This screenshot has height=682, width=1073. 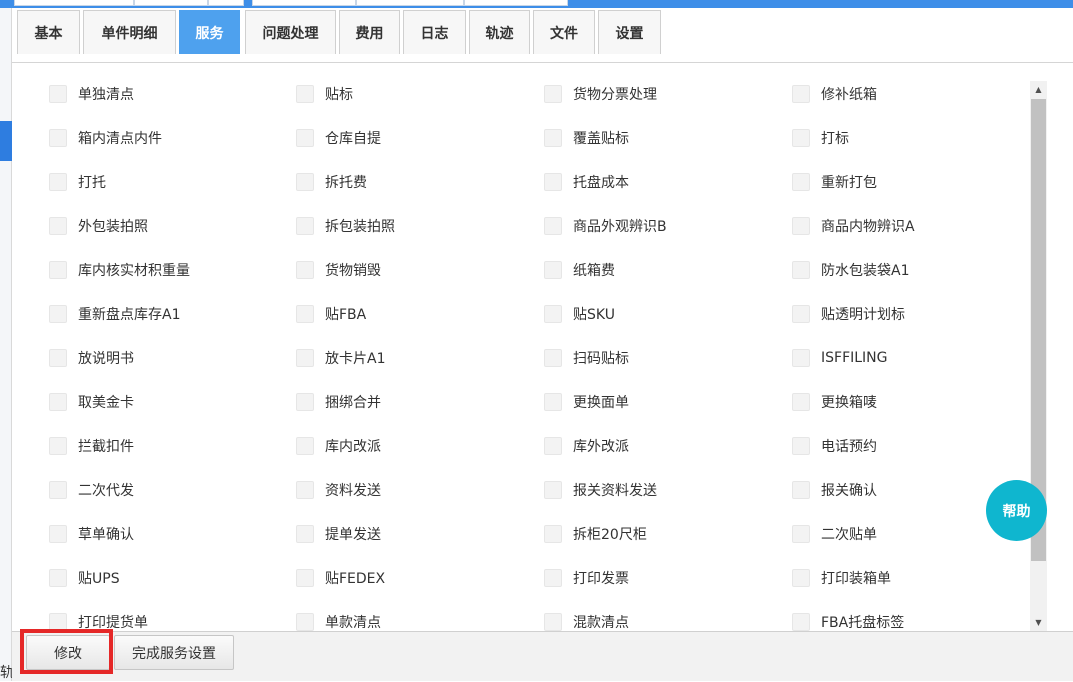 What do you see at coordinates (600, 490) in the screenshot?
I see `service-option: 报关资料发送` at bounding box center [600, 490].